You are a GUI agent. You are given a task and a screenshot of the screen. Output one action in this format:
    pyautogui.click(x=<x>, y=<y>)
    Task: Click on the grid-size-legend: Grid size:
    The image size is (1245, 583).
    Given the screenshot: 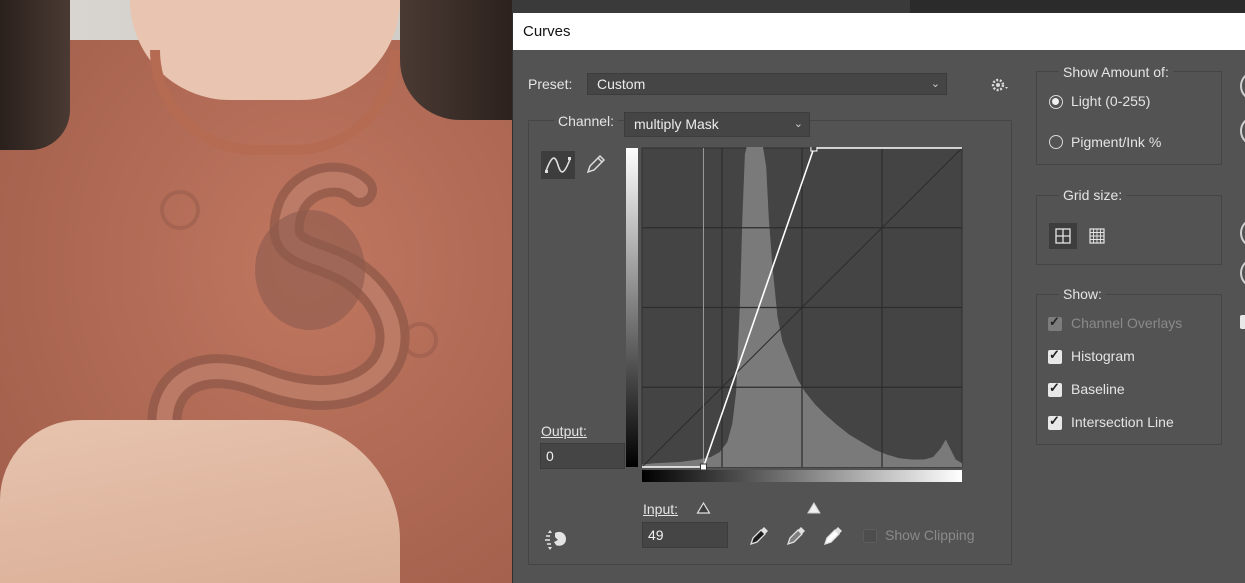 What is the action you would take?
    pyautogui.click(x=1093, y=195)
    